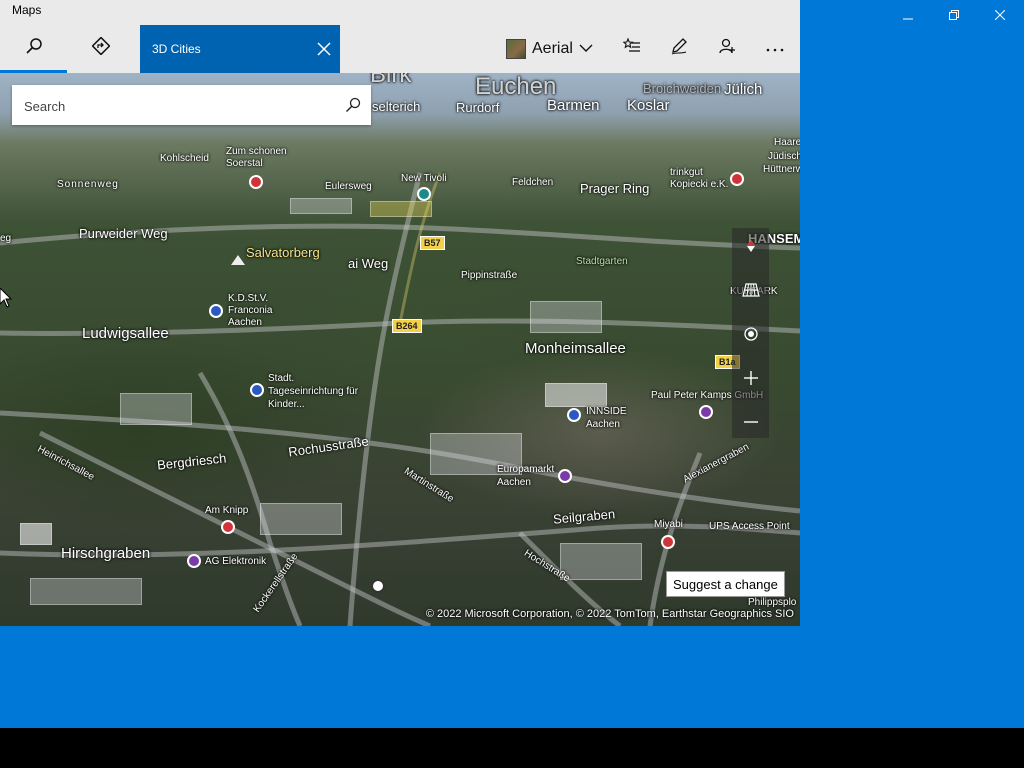 This screenshot has width=1024, height=768. I want to click on education-poi, so click(216, 311).